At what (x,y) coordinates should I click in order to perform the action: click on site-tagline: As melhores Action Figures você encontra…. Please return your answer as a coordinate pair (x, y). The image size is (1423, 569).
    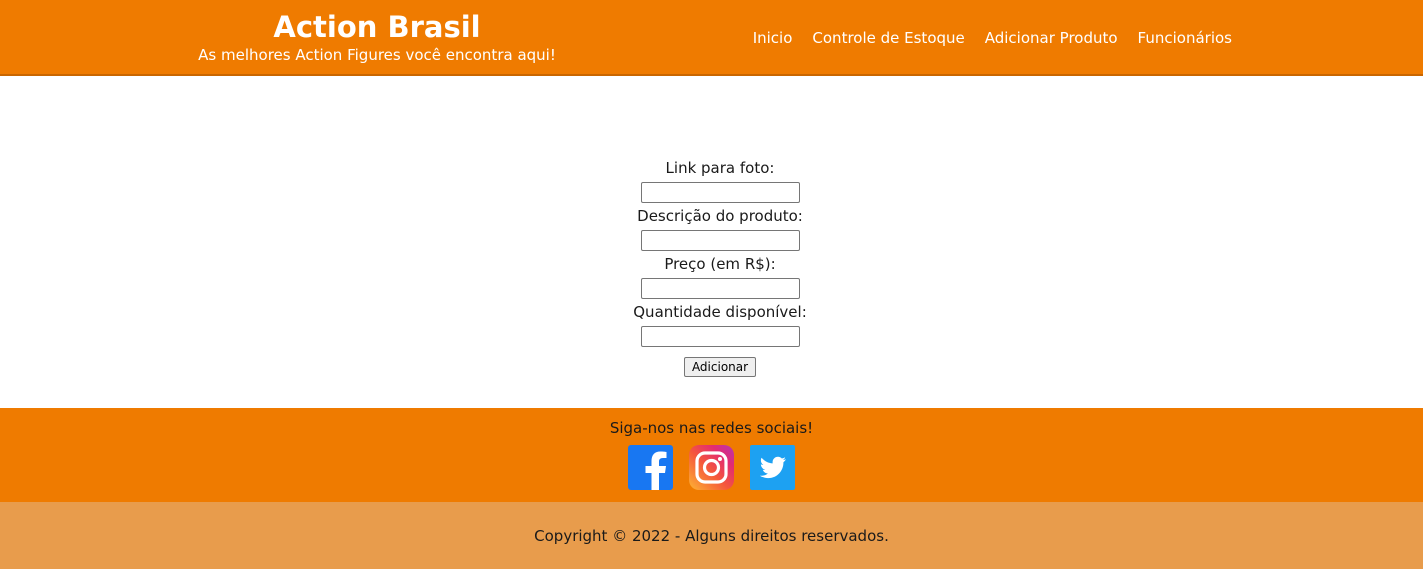
    Looking at the image, I should click on (377, 55).